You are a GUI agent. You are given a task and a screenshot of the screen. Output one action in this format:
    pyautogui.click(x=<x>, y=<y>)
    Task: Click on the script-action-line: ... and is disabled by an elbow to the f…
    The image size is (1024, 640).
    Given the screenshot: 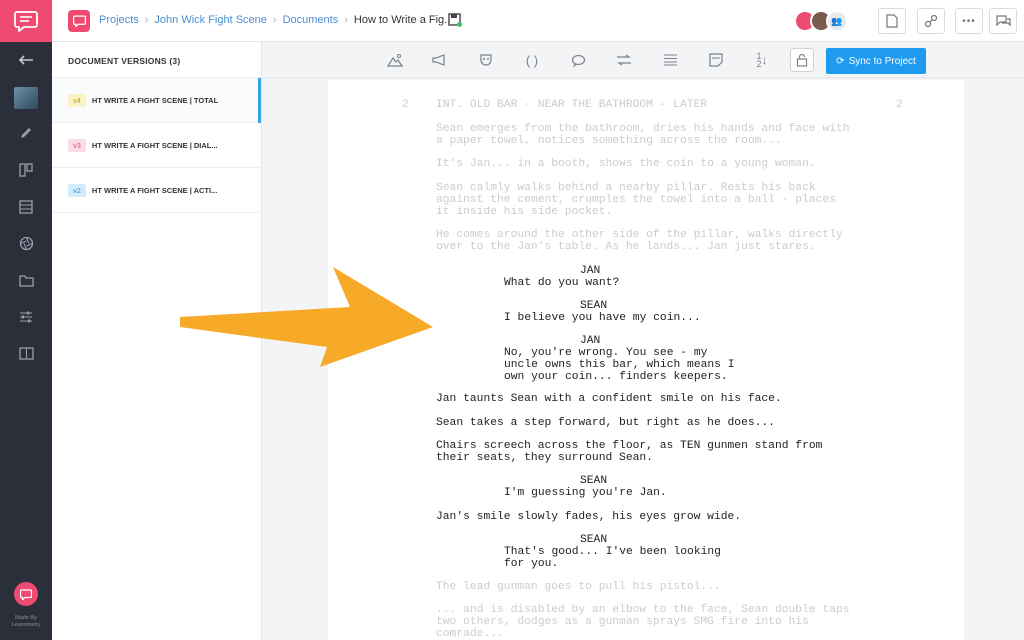 What is the action you would take?
    pyautogui.click(x=643, y=610)
    